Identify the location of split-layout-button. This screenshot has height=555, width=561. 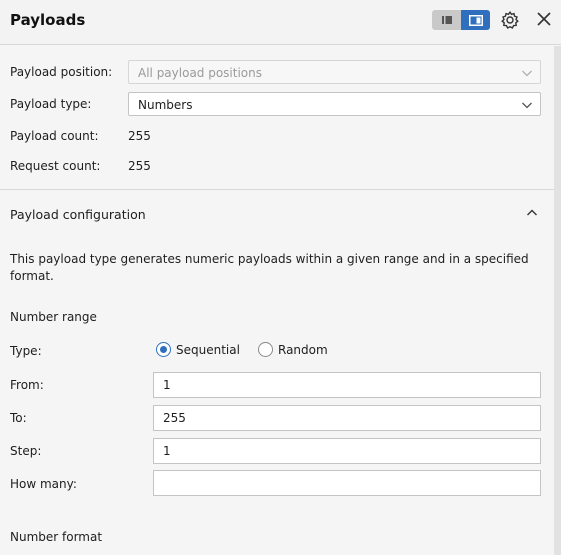
(475, 20).